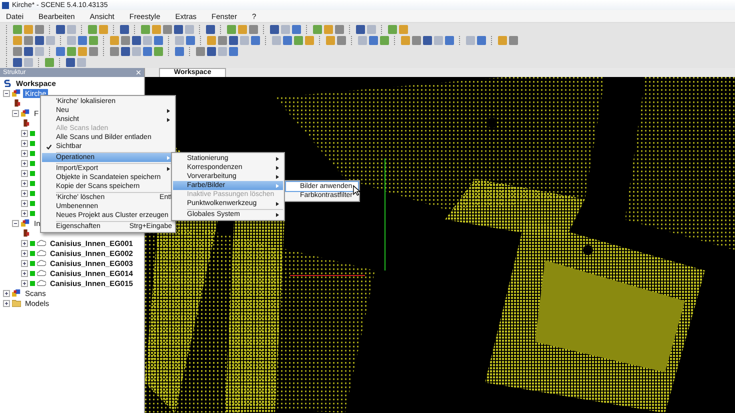  What do you see at coordinates (49, 147) in the screenshot?
I see `checkmark-icon` at bounding box center [49, 147].